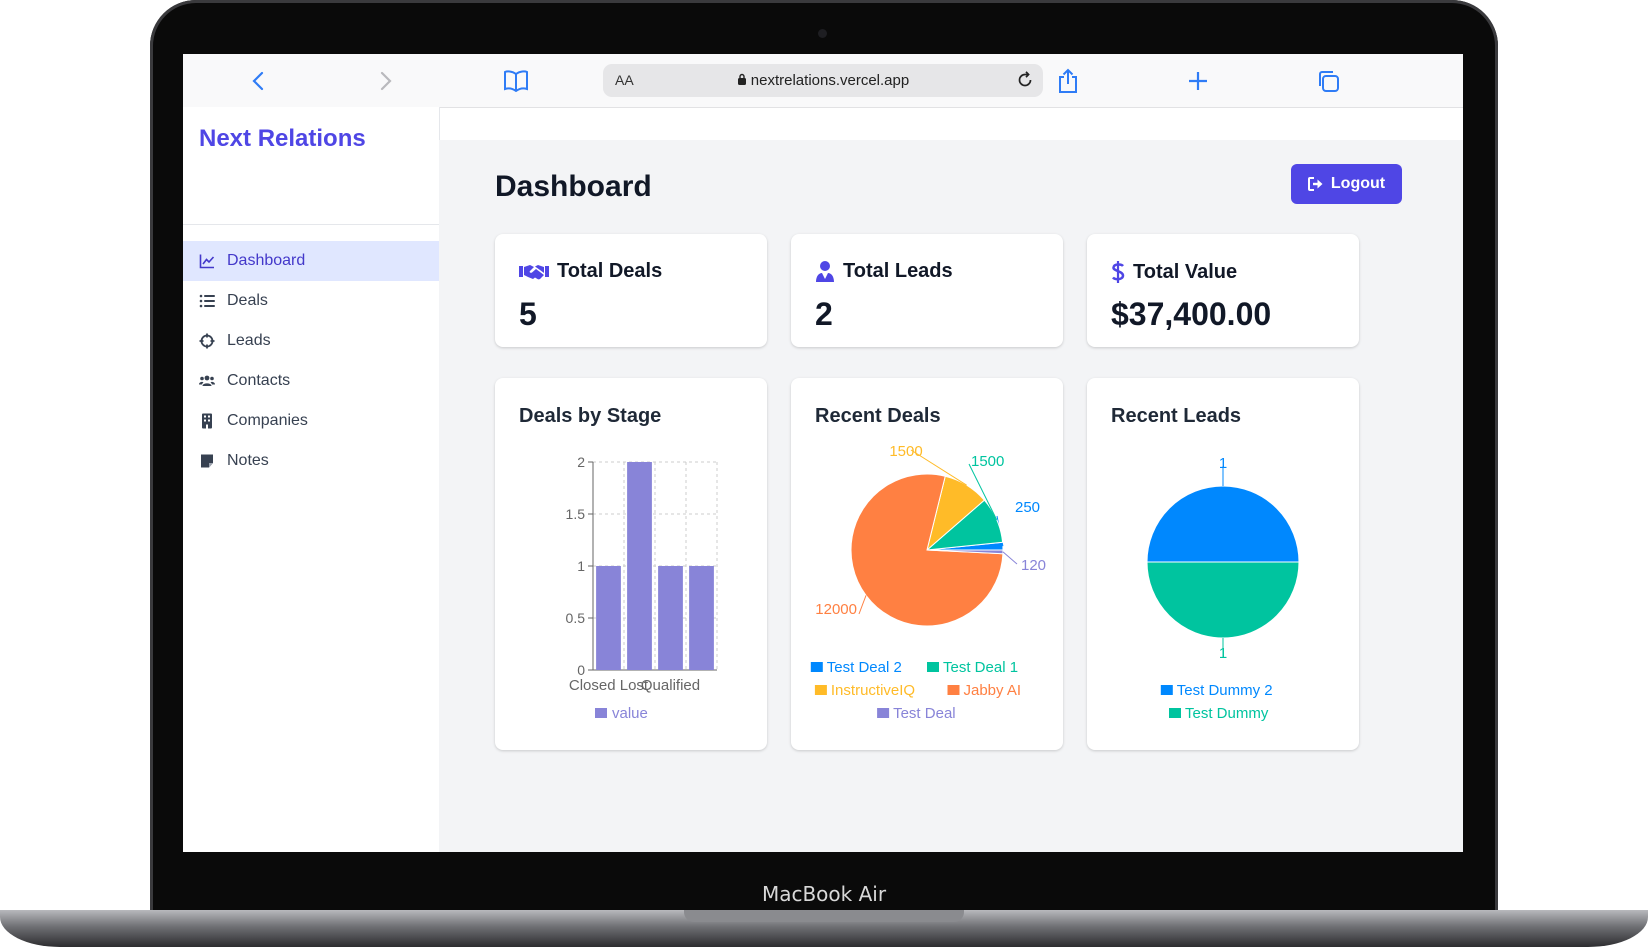  Describe the element at coordinates (311, 461) in the screenshot. I see `sidebar-item-notes: Notes` at that location.